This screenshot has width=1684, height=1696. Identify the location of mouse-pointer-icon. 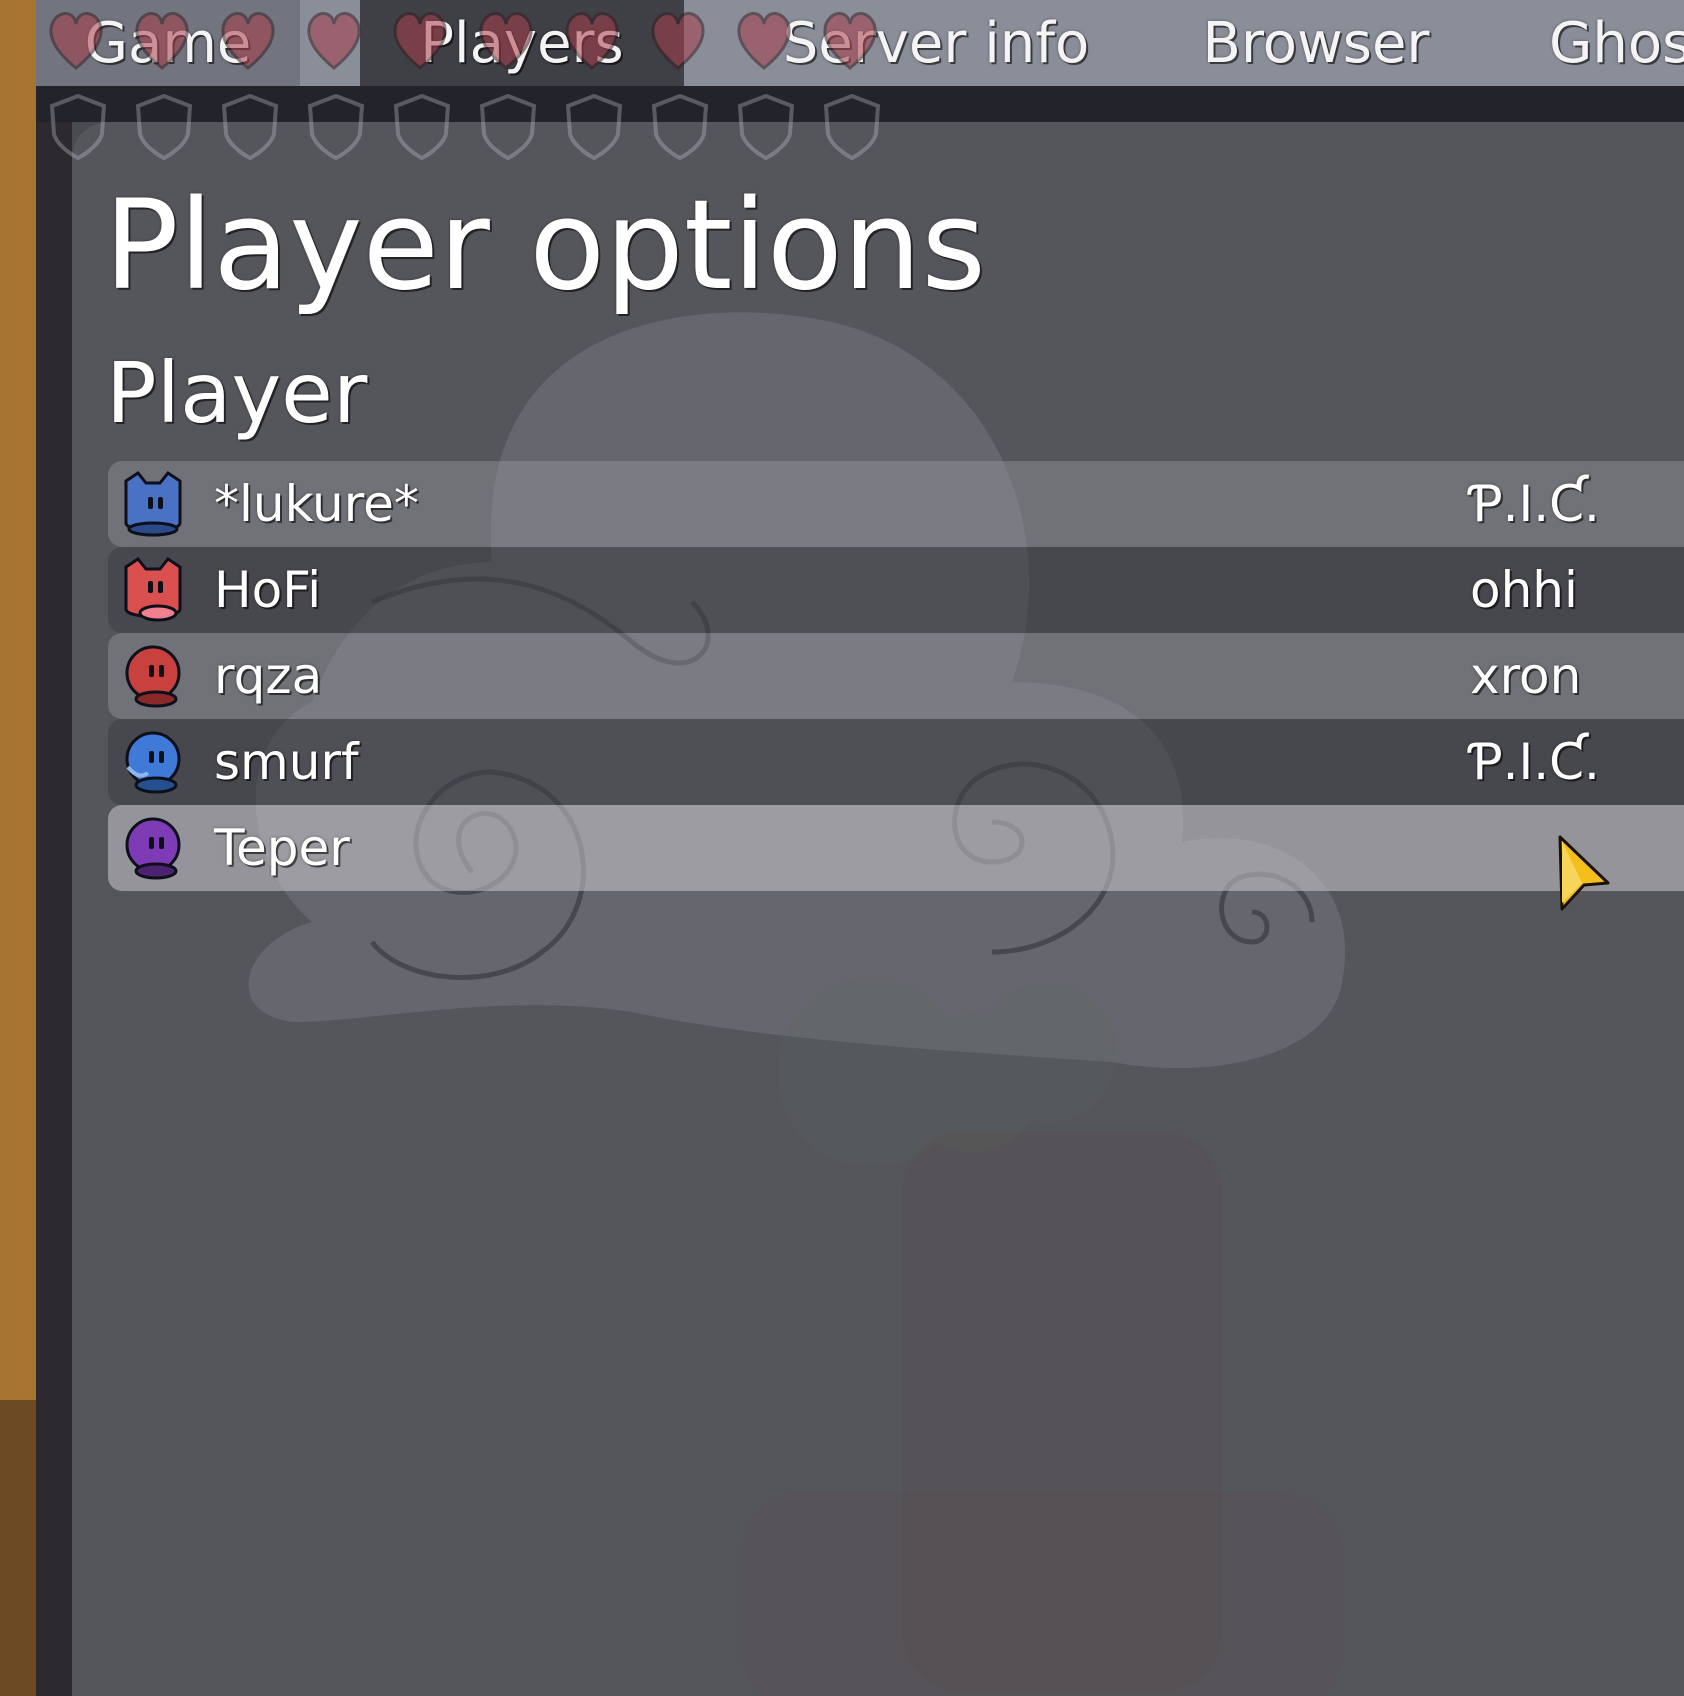
(1584, 873).